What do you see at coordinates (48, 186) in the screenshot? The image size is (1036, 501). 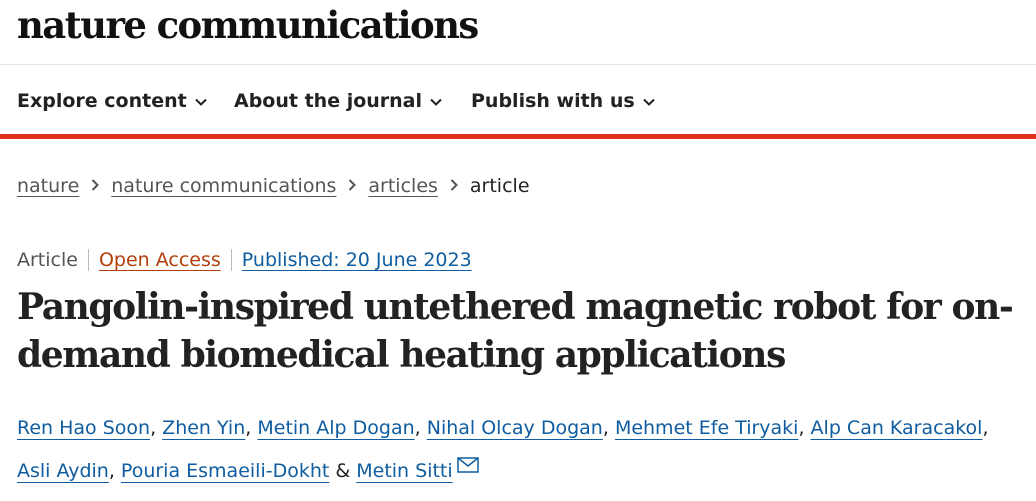 I see `breadcrumb-link-nature: nature` at bounding box center [48, 186].